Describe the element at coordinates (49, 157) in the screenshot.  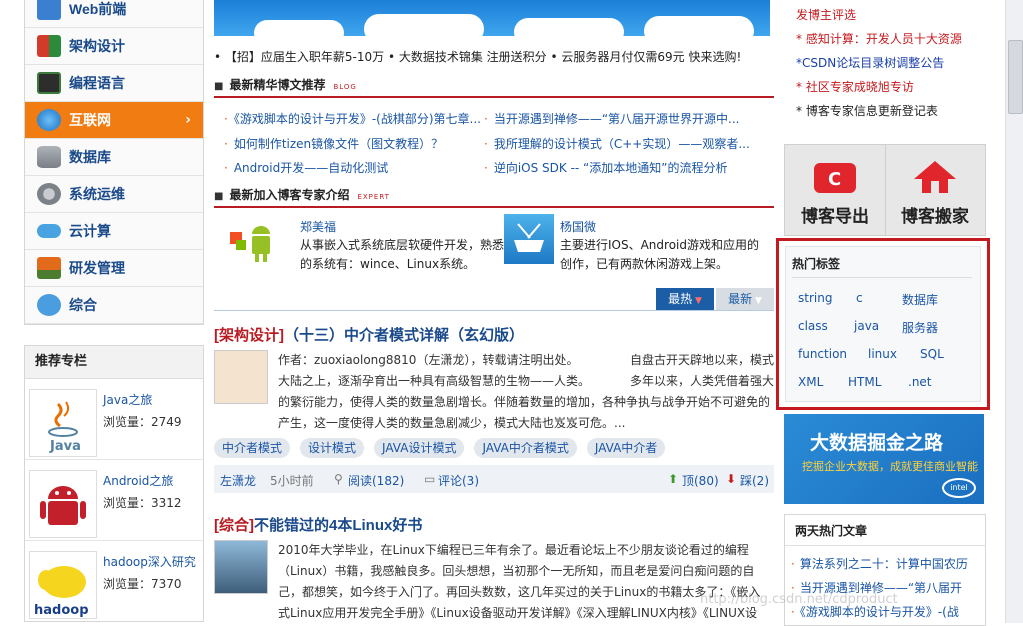
I see `database-icon` at that location.